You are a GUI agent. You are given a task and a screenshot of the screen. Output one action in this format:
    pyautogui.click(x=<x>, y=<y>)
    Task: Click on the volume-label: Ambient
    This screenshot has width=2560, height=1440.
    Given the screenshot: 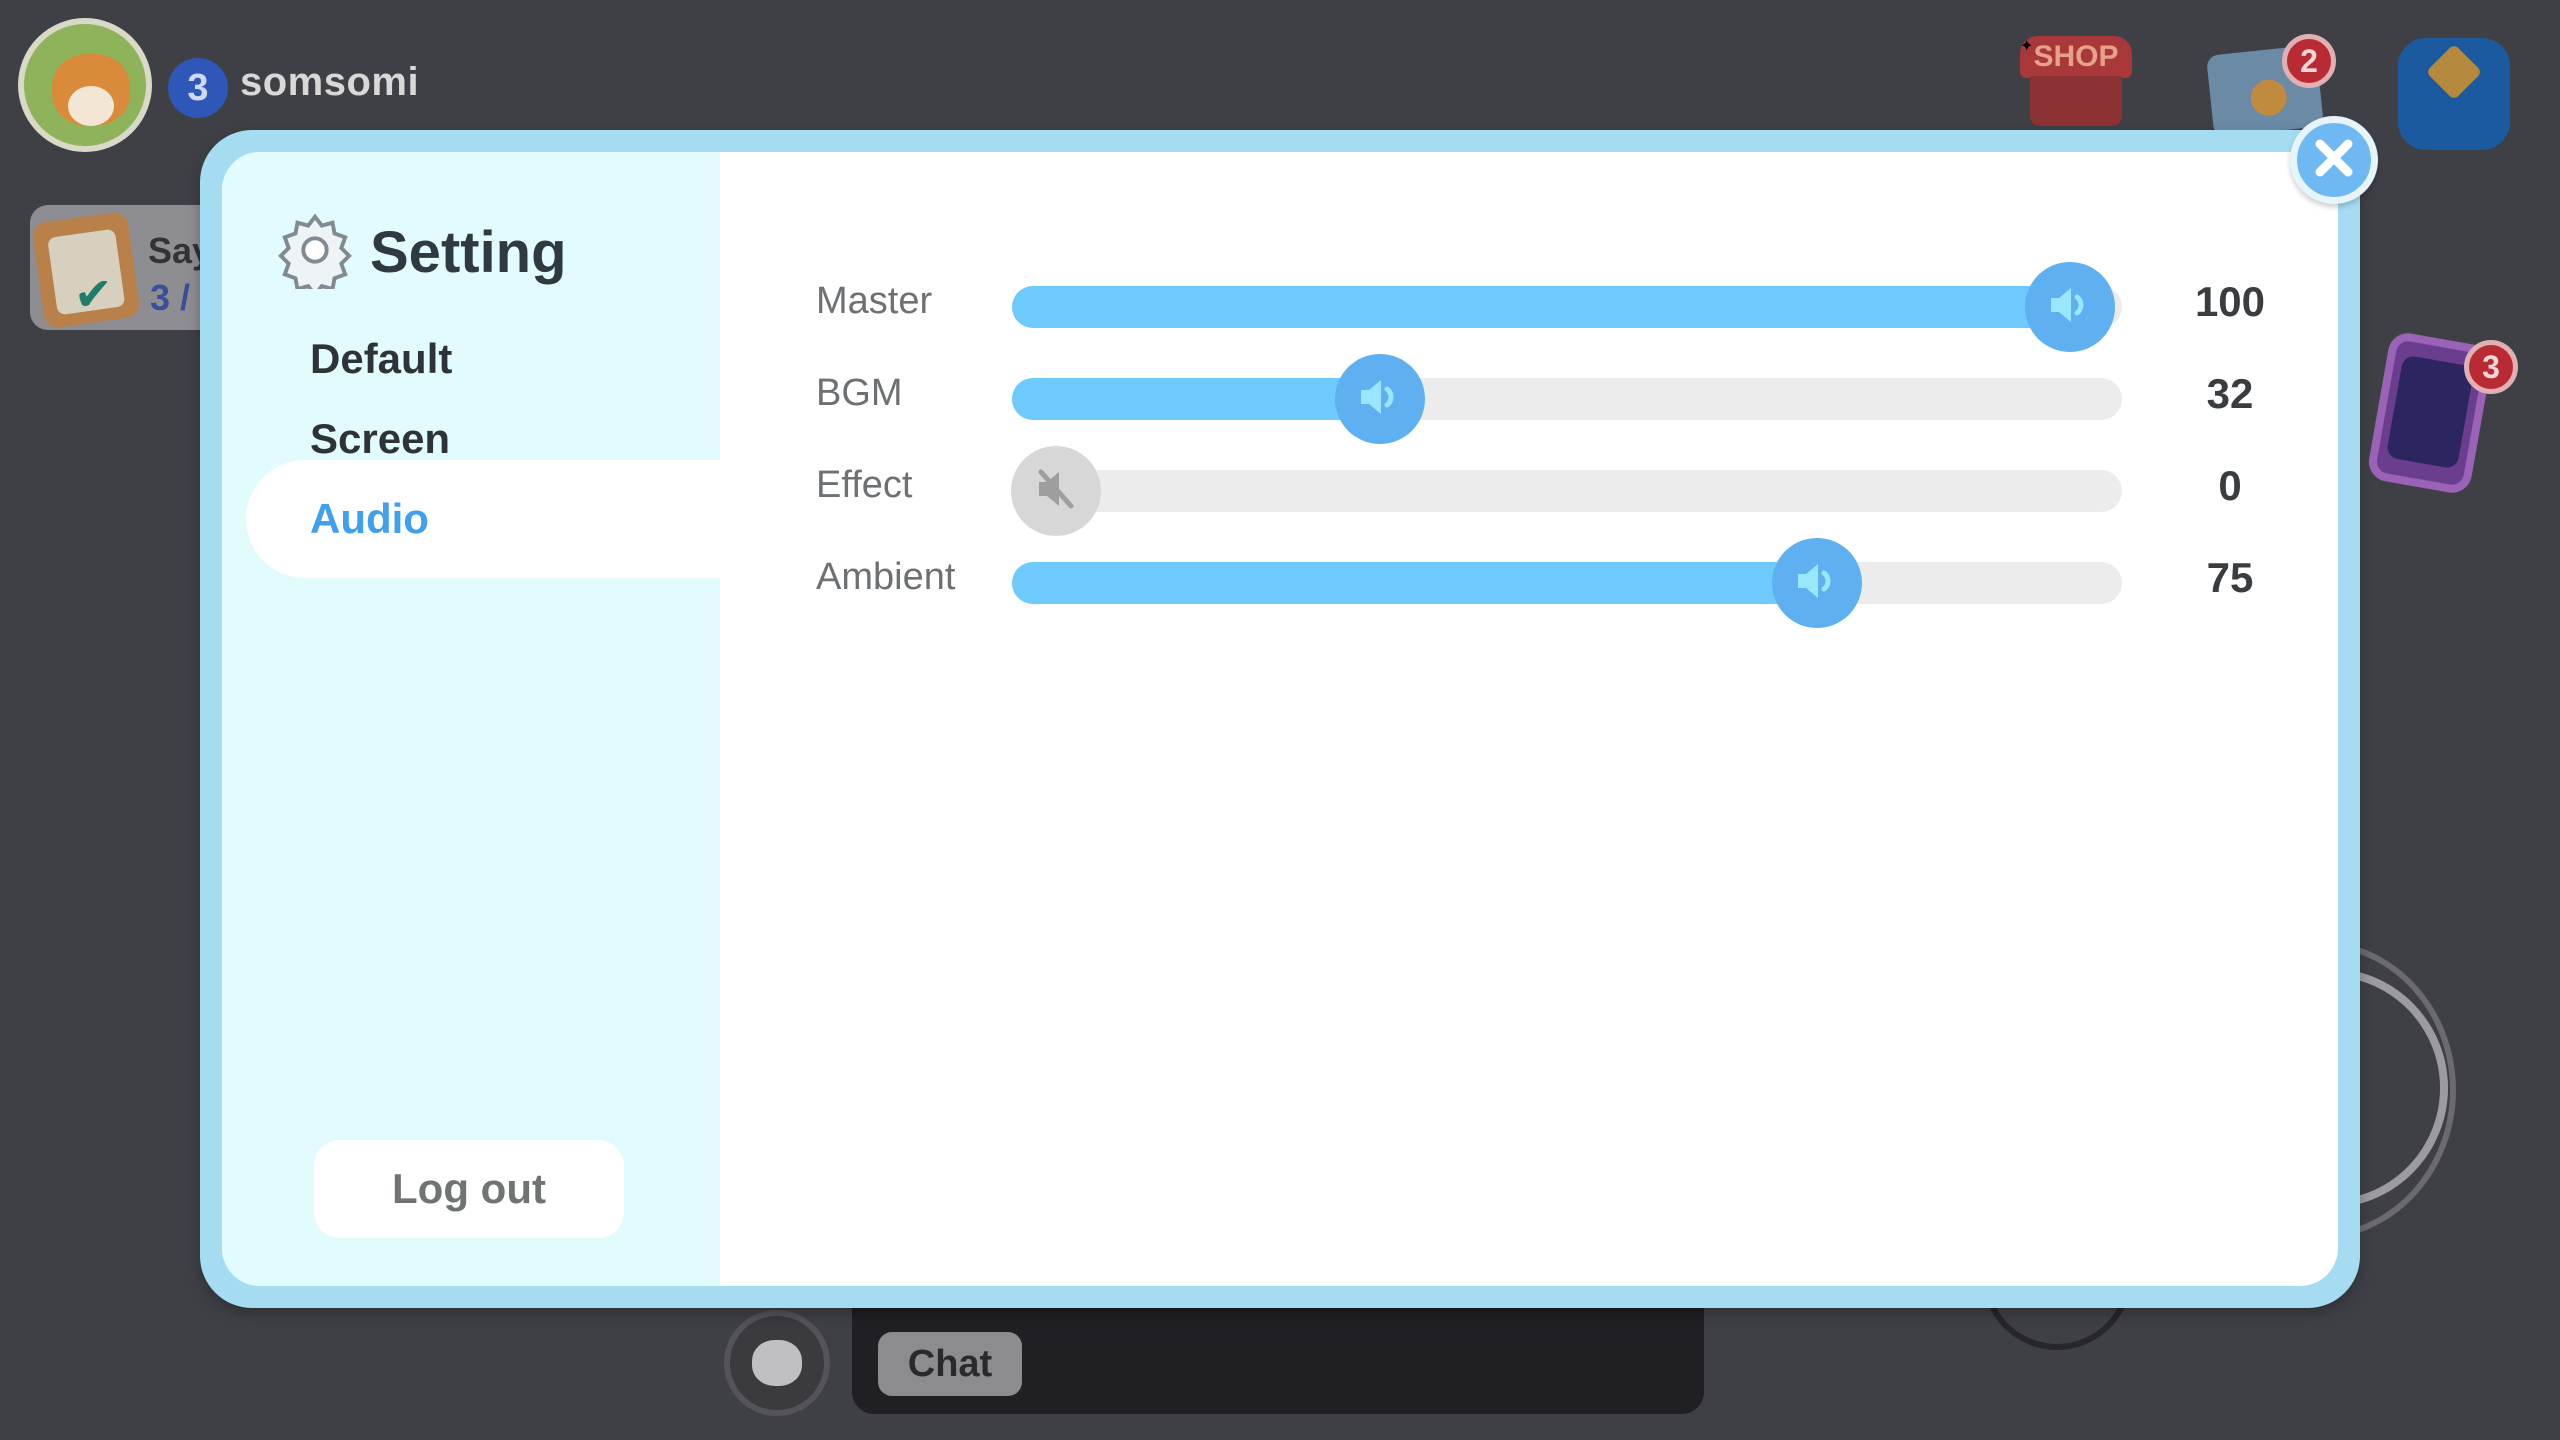 What is the action you would take?
    pyautogui.click(x=886, y=577)
    